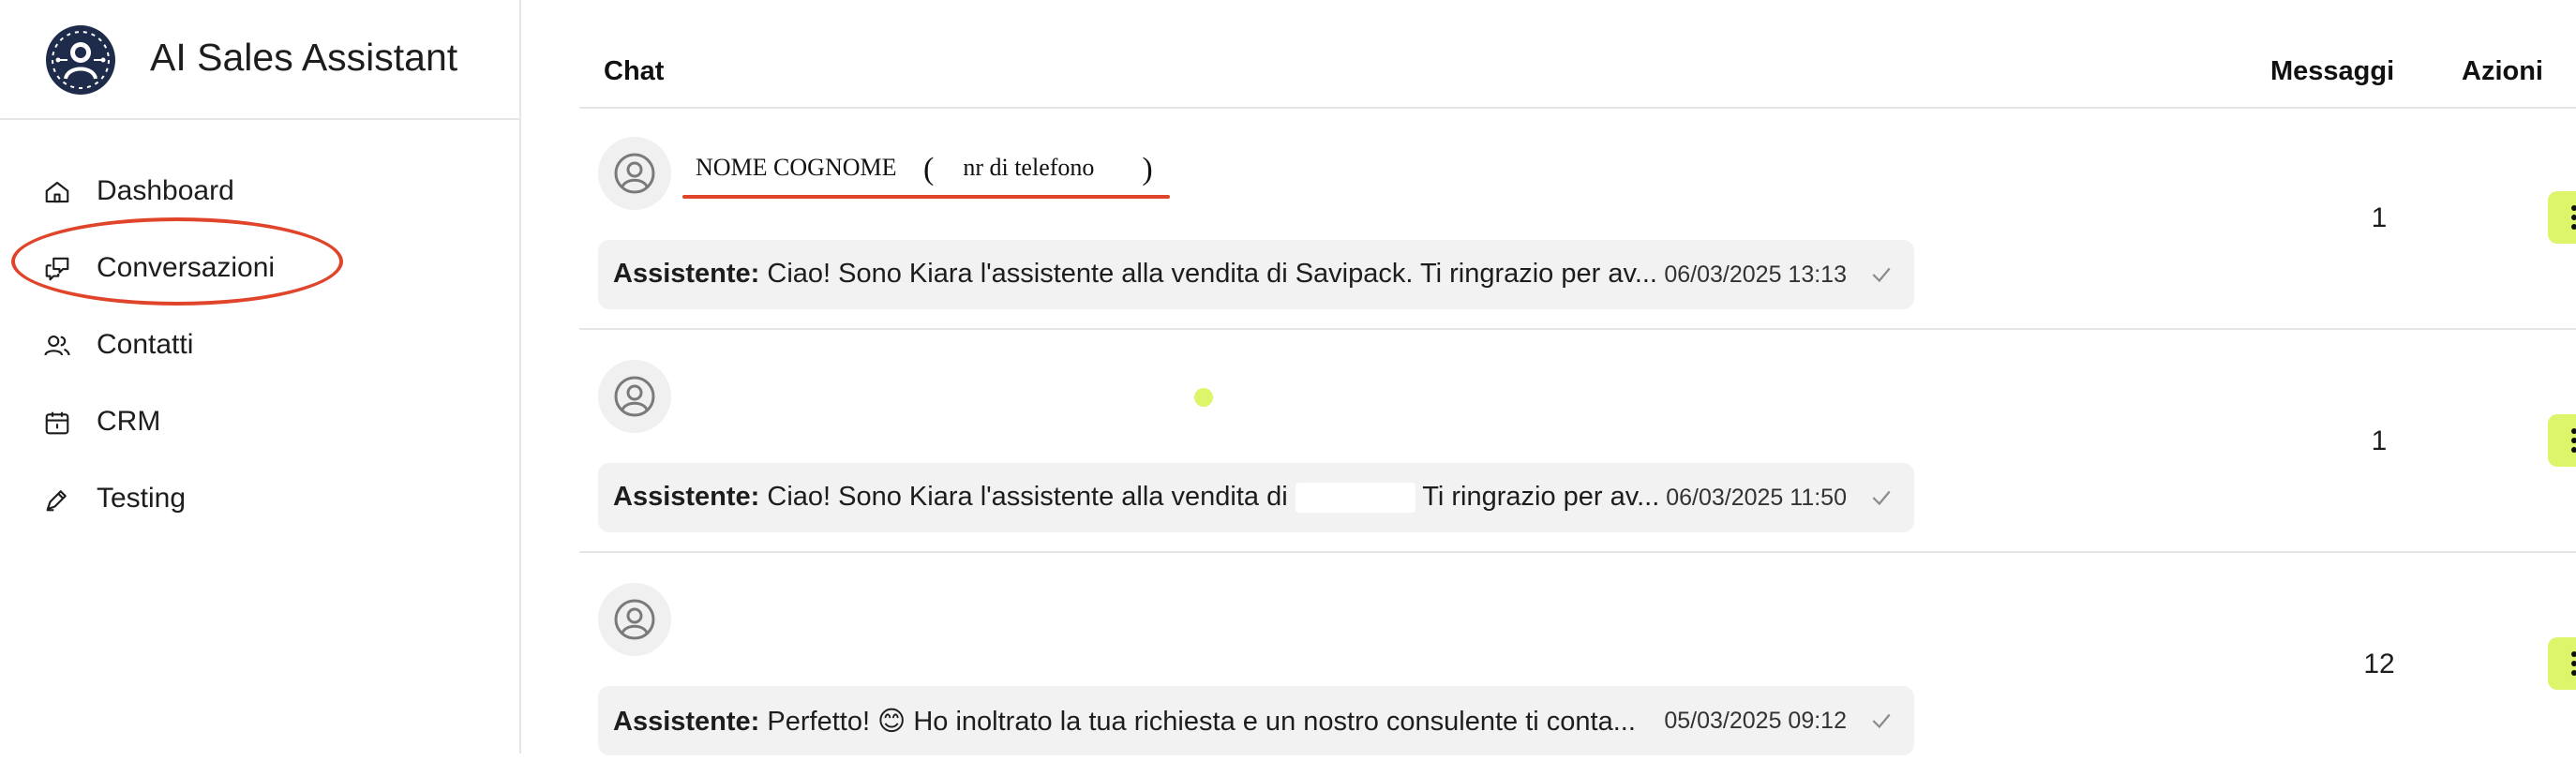 Image resolution: width=2576 pixels, height=776 pixels. What do you see at coordinates (57, 423) in the screenshot?
I see `calendar-icon` at bounding box center [57, 423].